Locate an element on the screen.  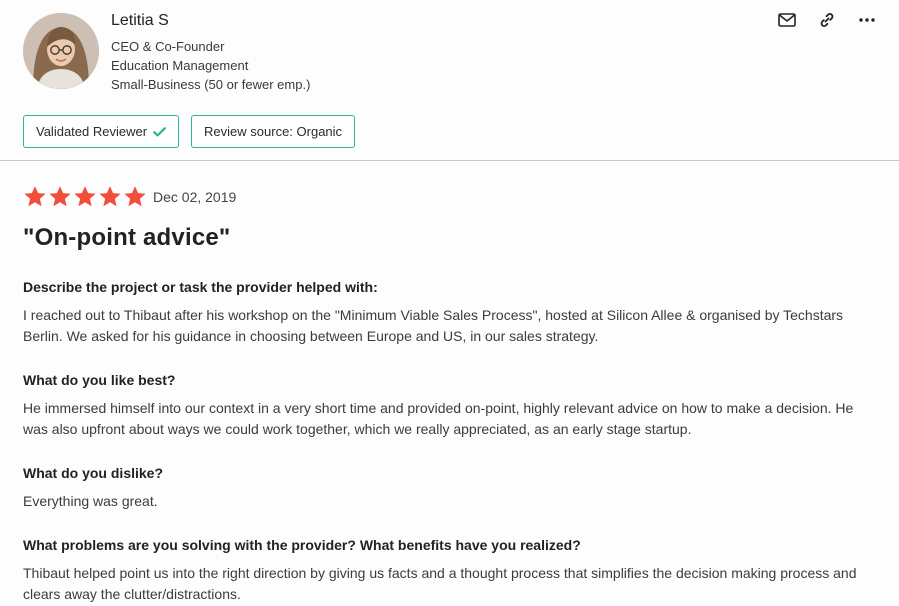
validated-reviewer-badge: Validated Reviewer is located at coordinates (101, 131).